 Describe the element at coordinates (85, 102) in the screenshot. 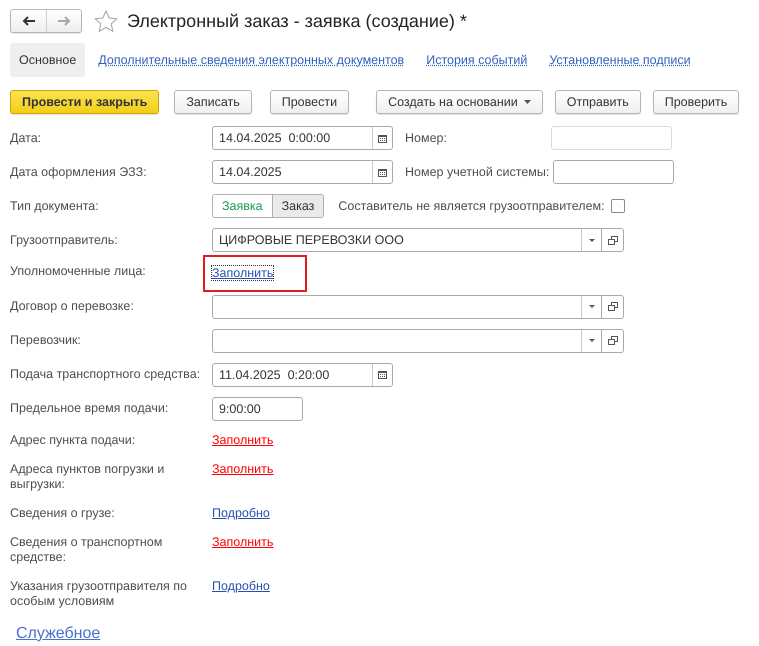

I see `primary-button: Провести и закрыть` at that location.